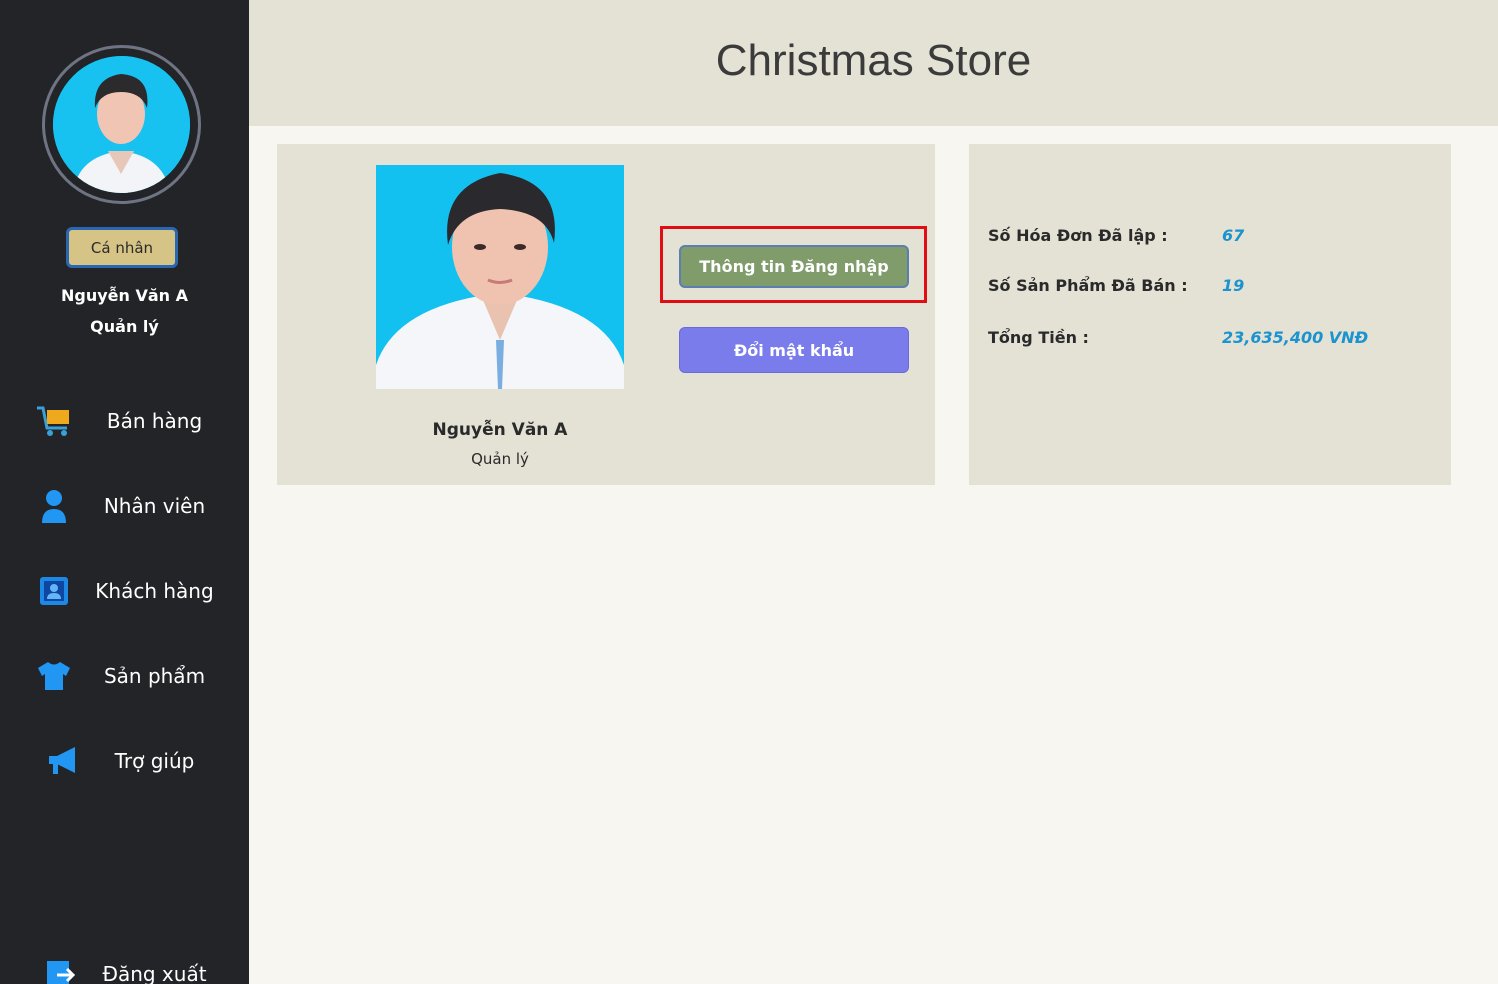 The width and height of the screenshot is (1498, 984). I want to click on logout-button: Đăng xuất, so click(124, 964).